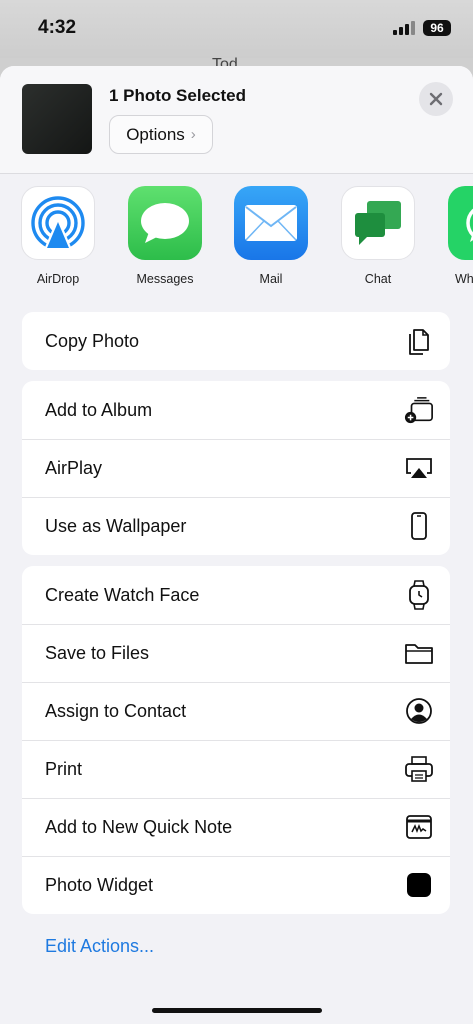 The image size is (473, 1024). I want to click on airdrop-icon, so click(58, 223).